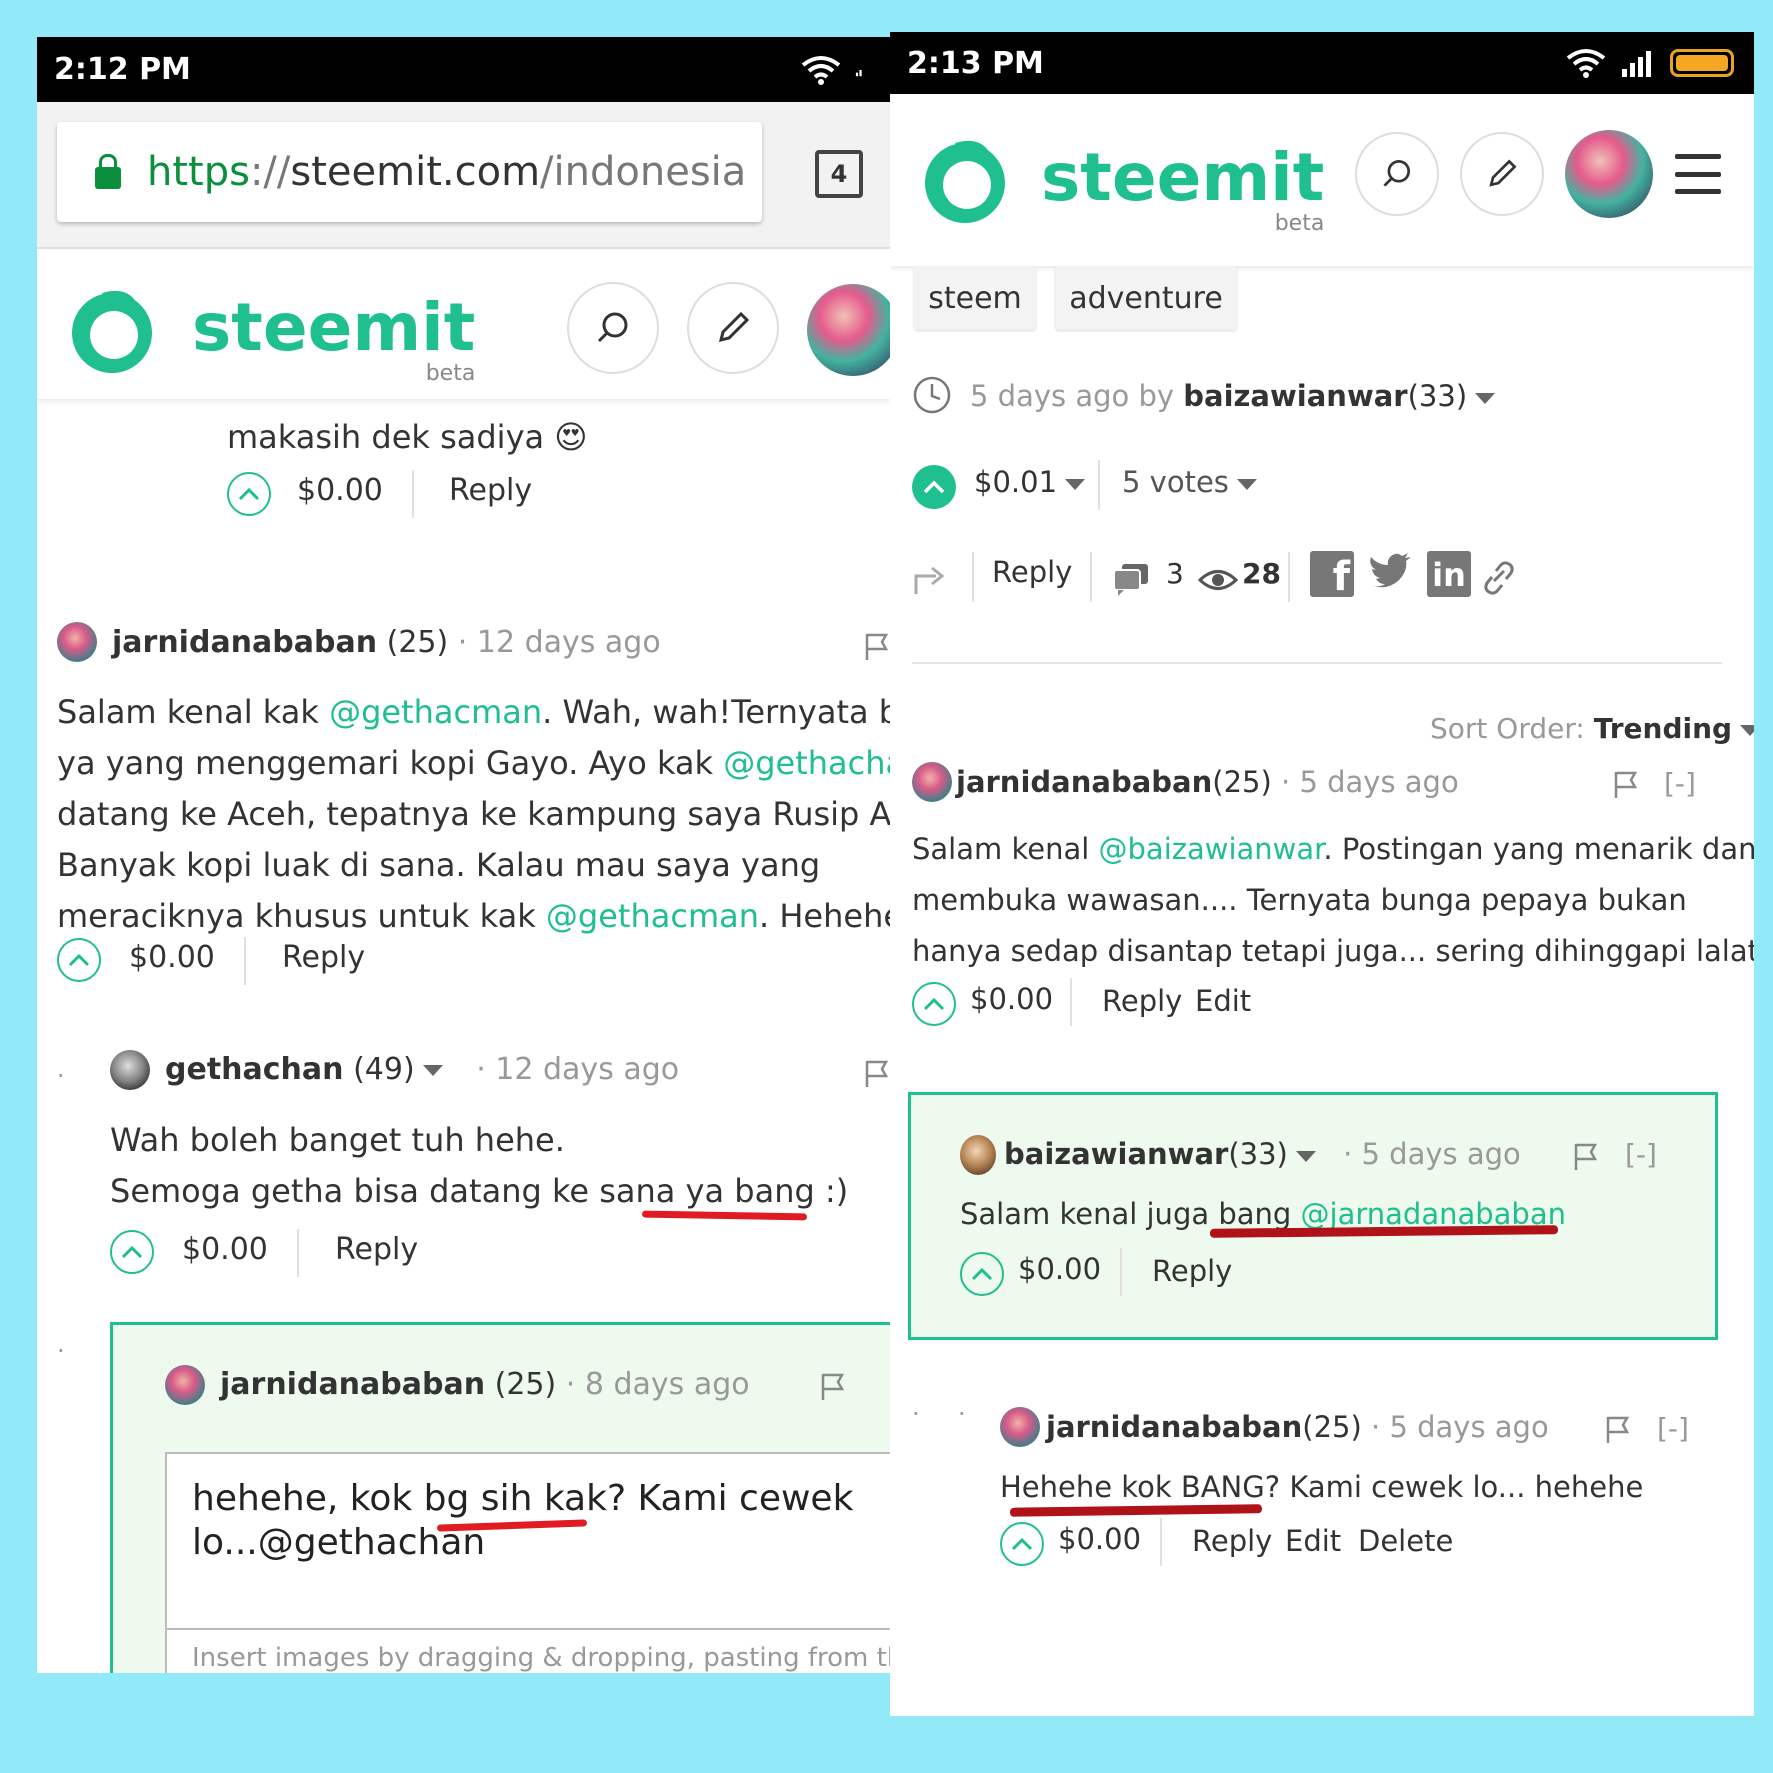 This screenshot has height=1773, width=1773. Describe the element at coordinates (1449, 574) in the screenshot. I see `linkedin-icon: in` at that location.